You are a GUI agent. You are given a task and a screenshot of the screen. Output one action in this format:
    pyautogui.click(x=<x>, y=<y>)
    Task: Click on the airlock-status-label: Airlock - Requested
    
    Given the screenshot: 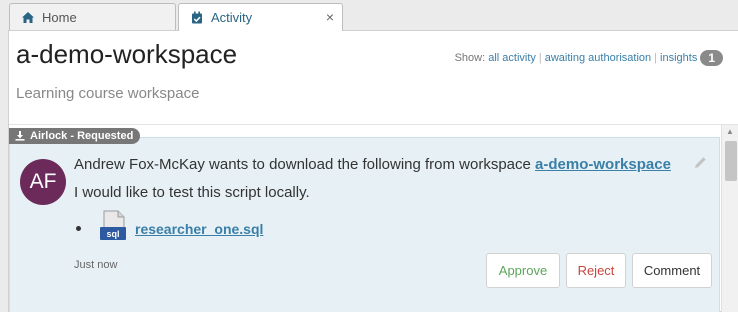 What is the action you would take?
    pyautogui.click(x=75, y=136)
    